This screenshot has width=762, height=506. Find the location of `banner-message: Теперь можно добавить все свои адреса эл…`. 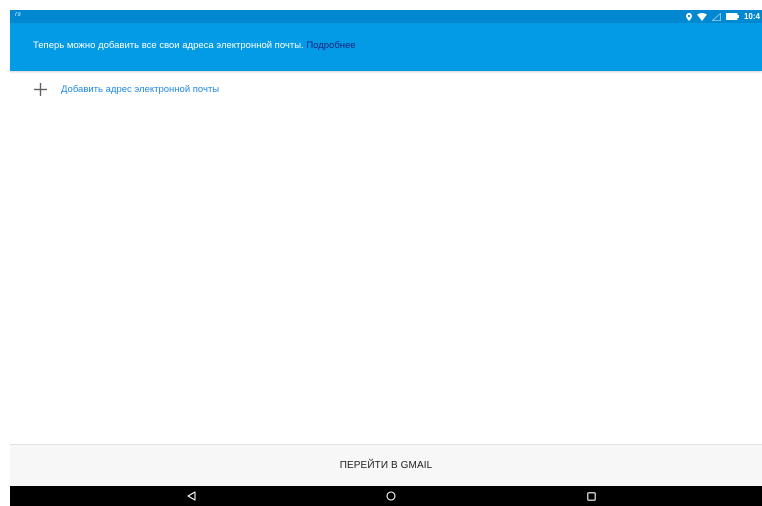

banner-message: Теперь можно добавить все свои адреса эл… is located at coordinates (168, 45).